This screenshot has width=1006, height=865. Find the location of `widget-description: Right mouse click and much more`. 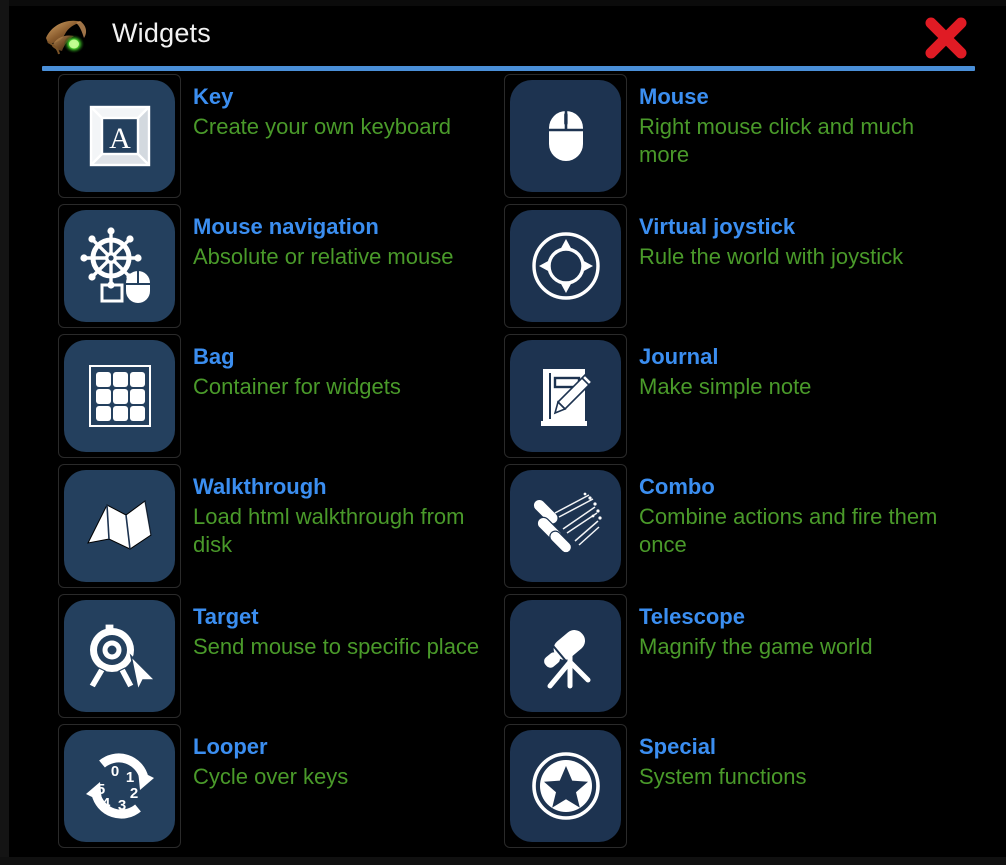

widget-description: Right mouse click and much more is located at coordinates (777, 140).